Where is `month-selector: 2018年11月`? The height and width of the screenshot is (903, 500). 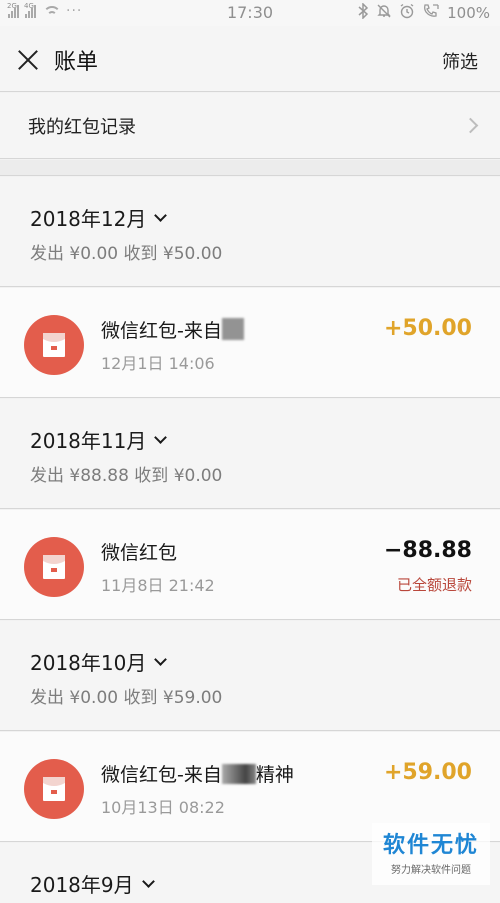
month-selector: 2018年11月 is located at coordinates (97, 439).